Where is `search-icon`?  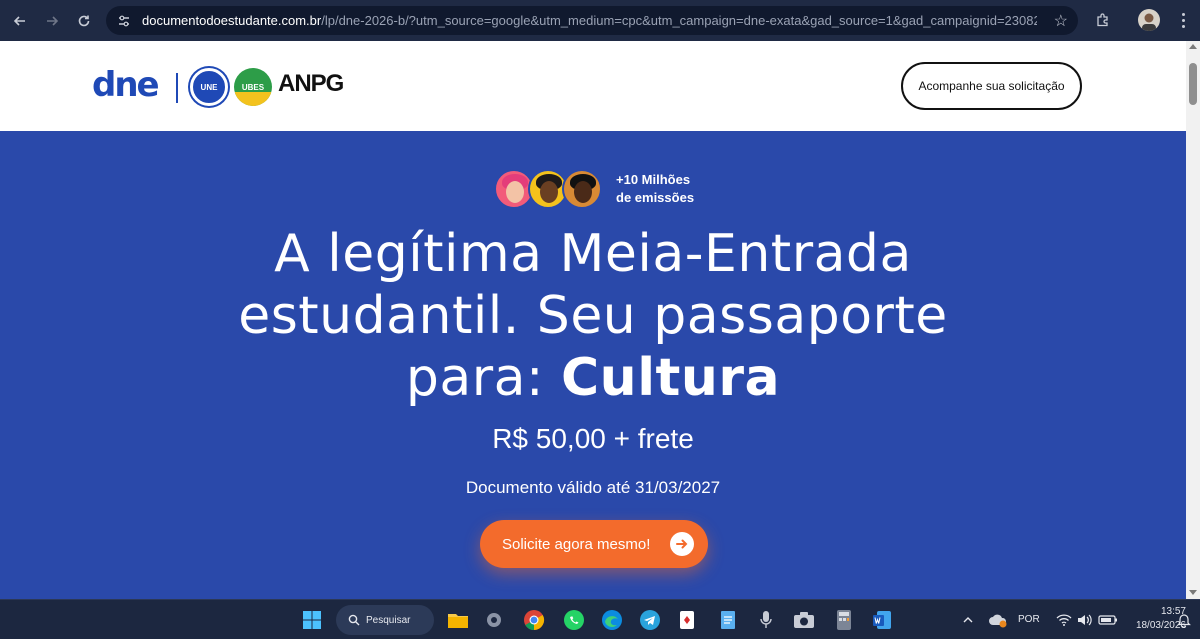 search-icon is located at coordinates (354, 620).